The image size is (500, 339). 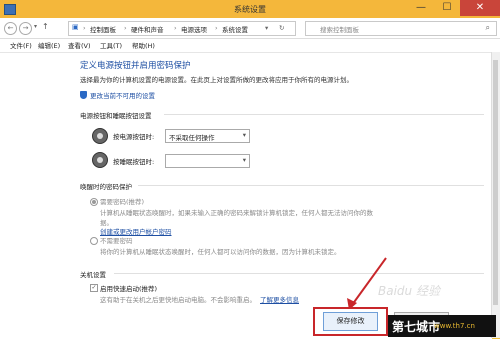 What do you see at coordinates (454, 326) in the screenshot?
I see `site-logo-url: www.th7.cn` at bounding box center [454, 326].